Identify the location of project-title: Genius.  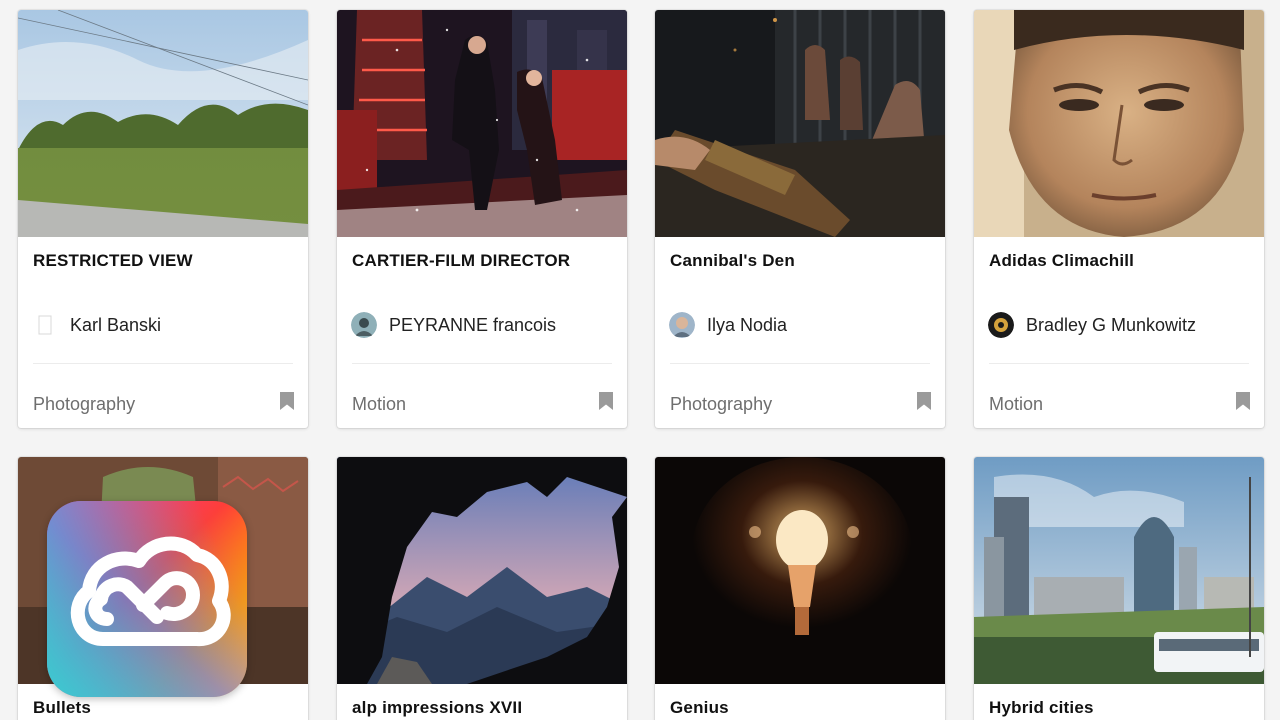
(699, 708).